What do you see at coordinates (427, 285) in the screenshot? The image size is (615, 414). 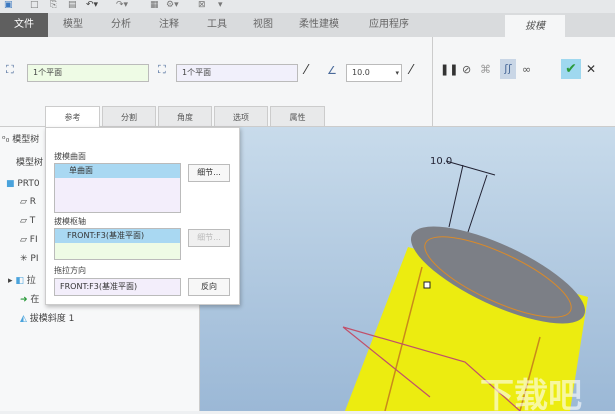 I see `drag-handle` at bounding box center [427, 285].